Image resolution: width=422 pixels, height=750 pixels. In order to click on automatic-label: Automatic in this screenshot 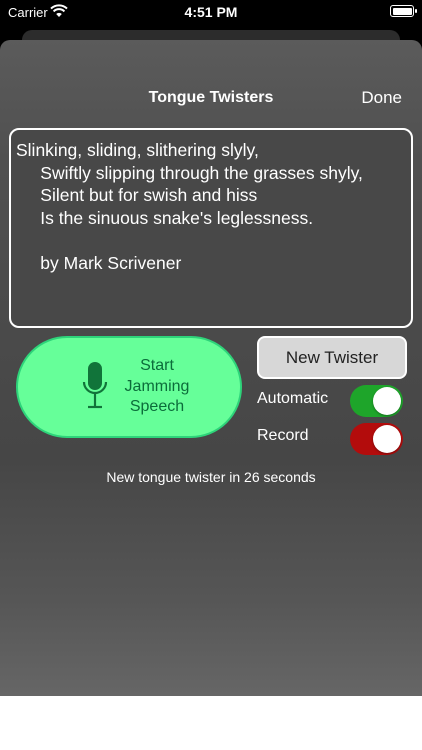, I will do `click(293, 398)`.